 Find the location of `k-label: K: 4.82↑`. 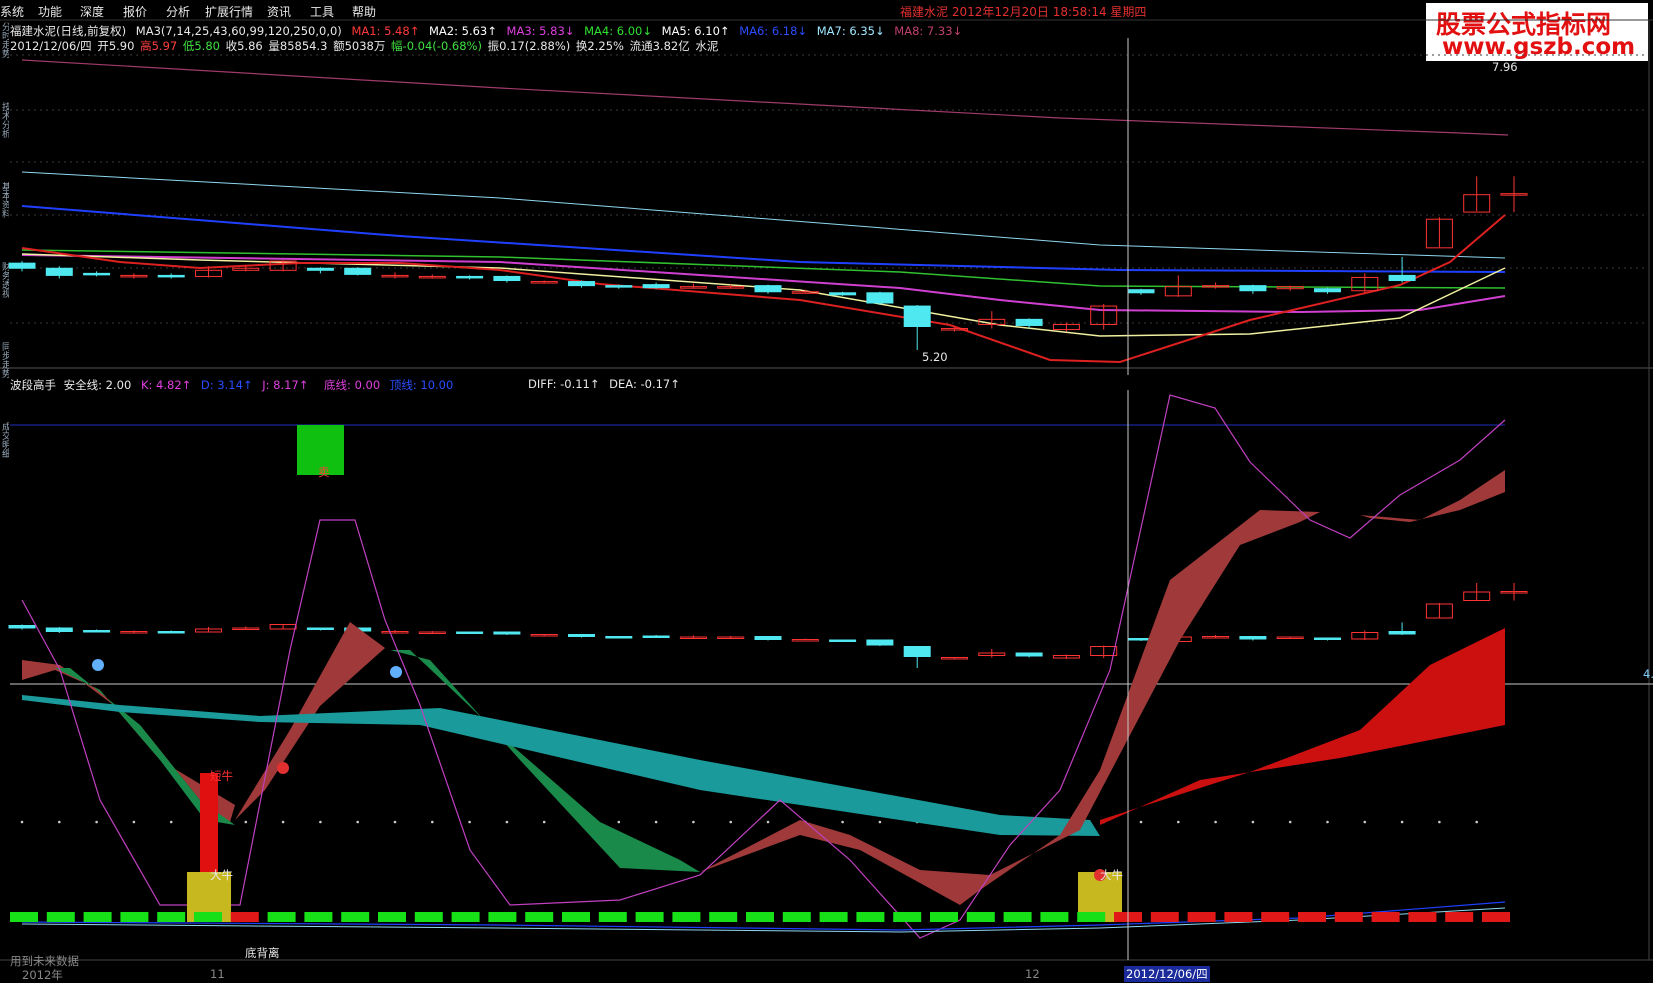

k-label: K: 4.82↑ is located at coordinates (166, 385).